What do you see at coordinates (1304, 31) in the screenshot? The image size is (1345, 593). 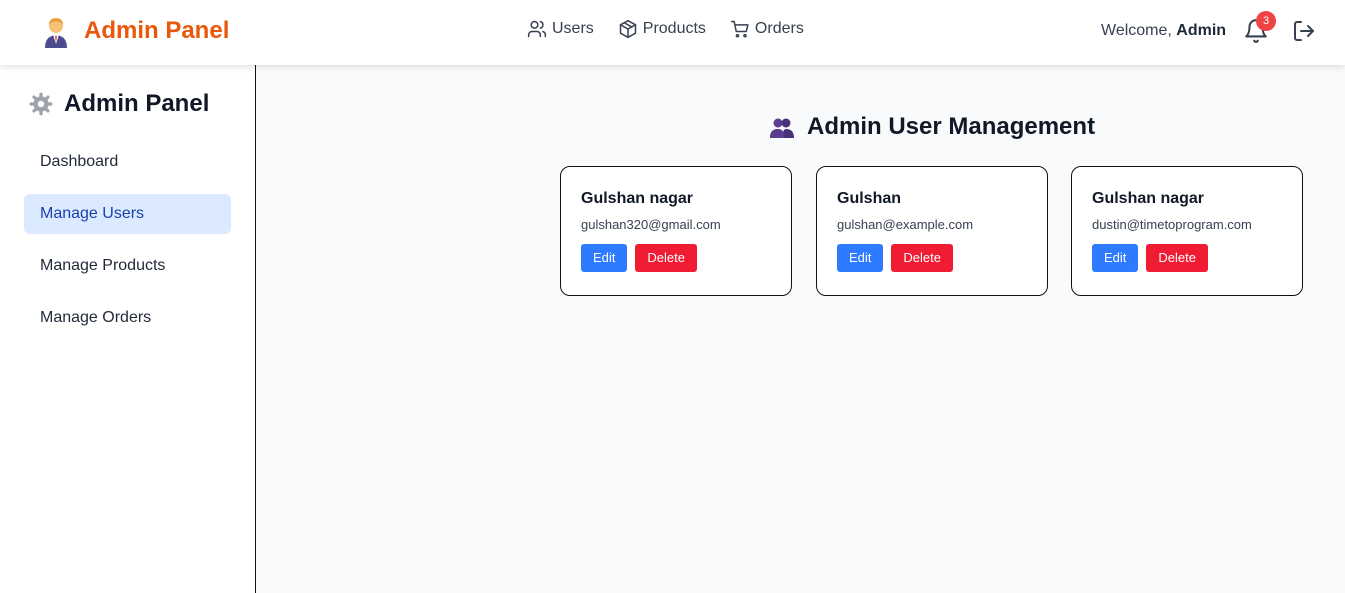 I see `logout-icon` at bounding box center [1304, 31].